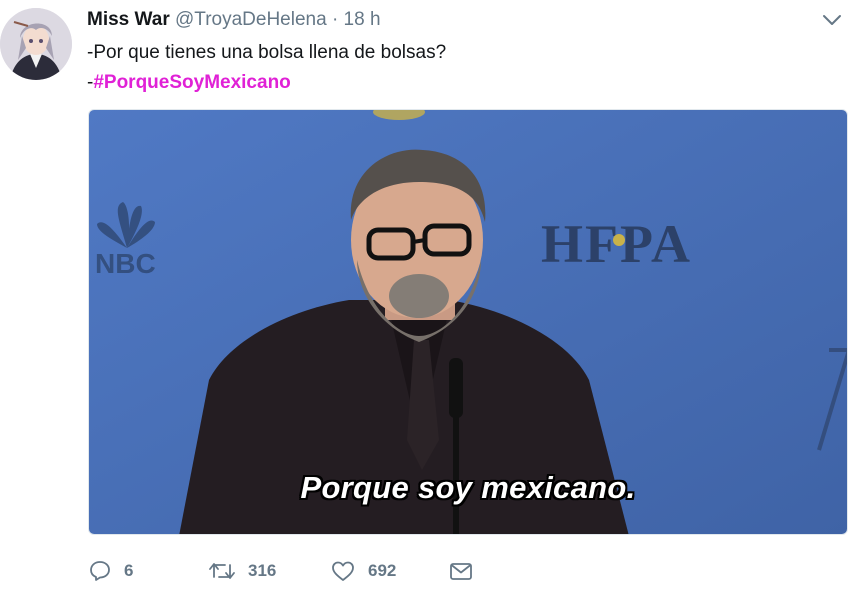 Image resolution: width=854 pixels, height=594 pixels. What do you see at coordinates (148, 571) in the screenshot?
I see `reply-button: 6` at bounding box center [148, 571].